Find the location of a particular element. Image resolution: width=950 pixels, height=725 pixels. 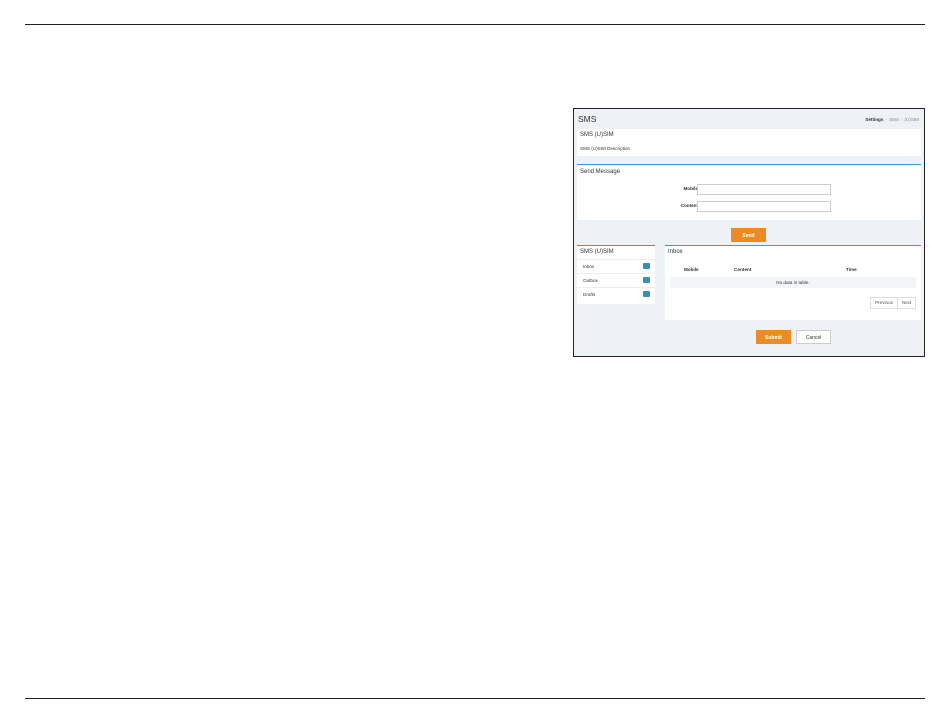

sim-description: SMS (U)SIM Description is located at coordinates (605, 148).